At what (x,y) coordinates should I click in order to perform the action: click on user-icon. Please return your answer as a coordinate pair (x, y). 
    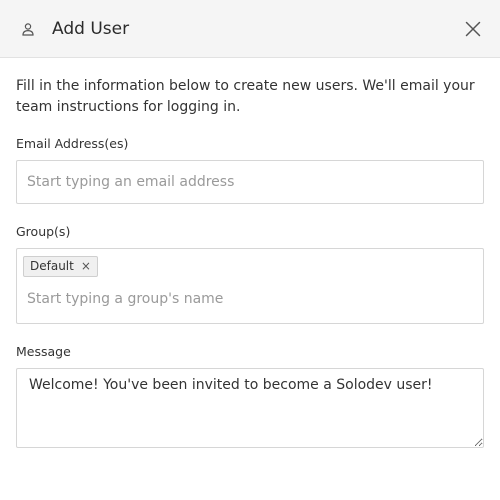
    Looking at the image, I should click on (28, 29).